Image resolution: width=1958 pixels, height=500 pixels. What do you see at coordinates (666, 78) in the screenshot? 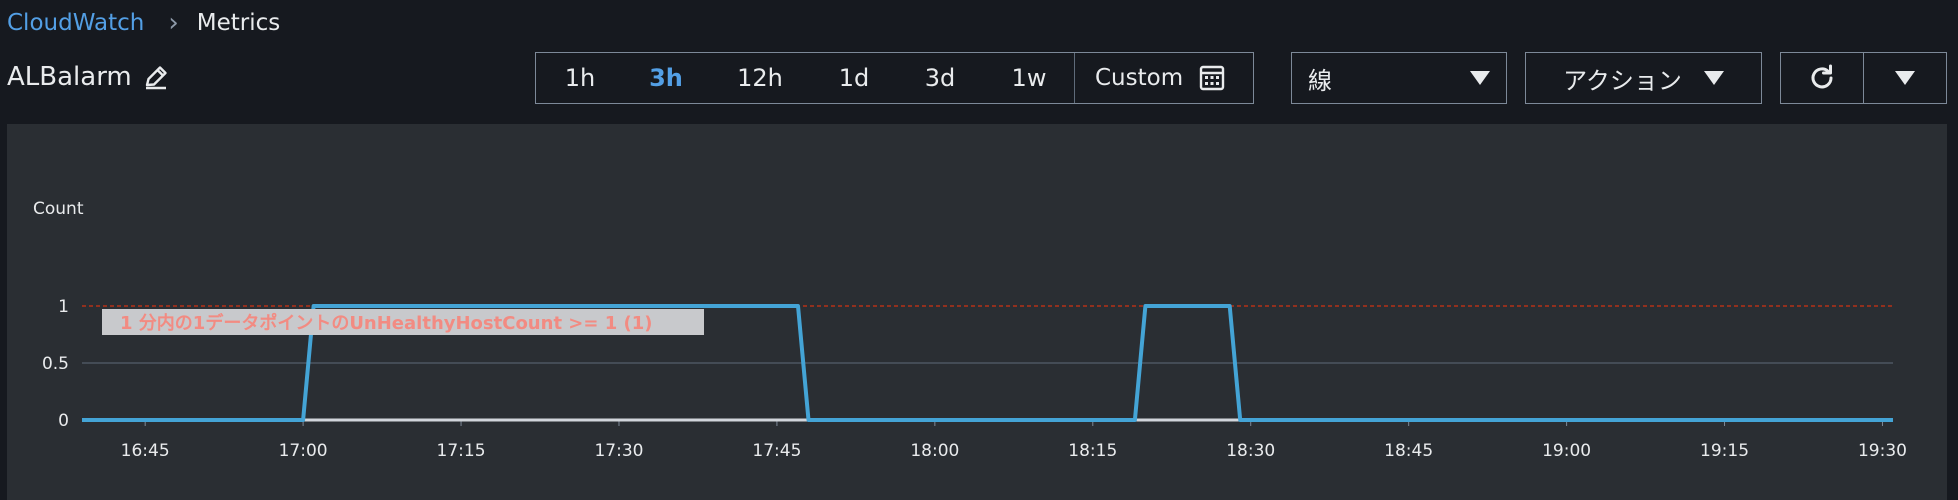
I see `time-range-3h: 3h` at bounding box center [666, 78].